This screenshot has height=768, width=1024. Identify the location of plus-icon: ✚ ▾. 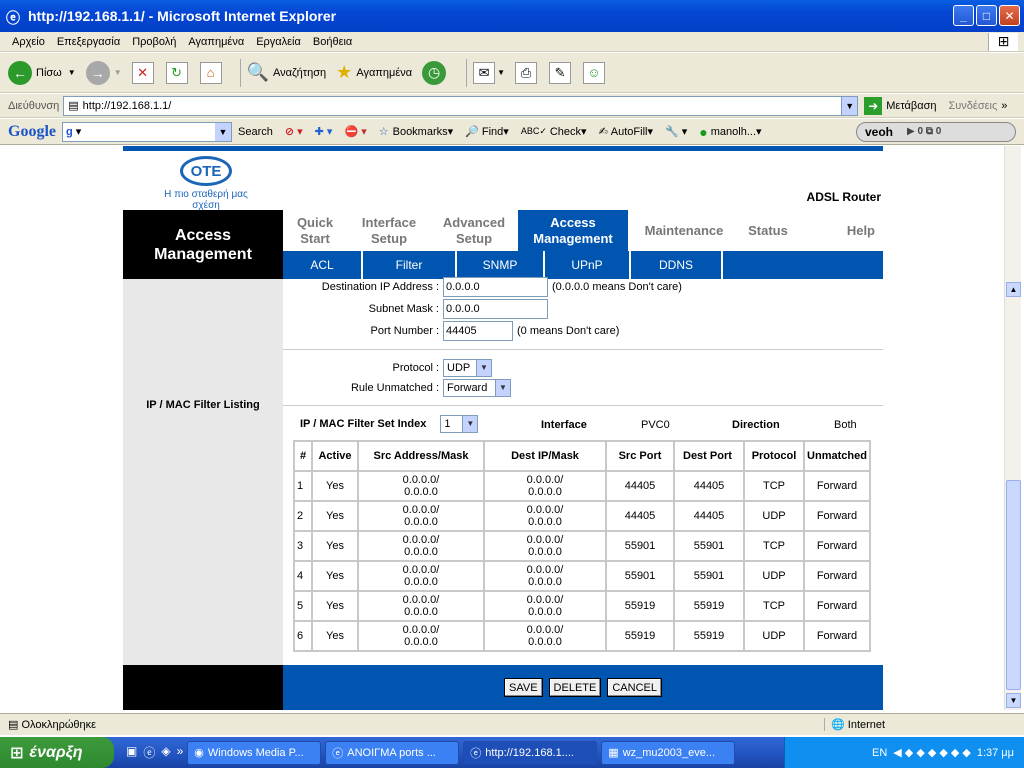
(324, 131).